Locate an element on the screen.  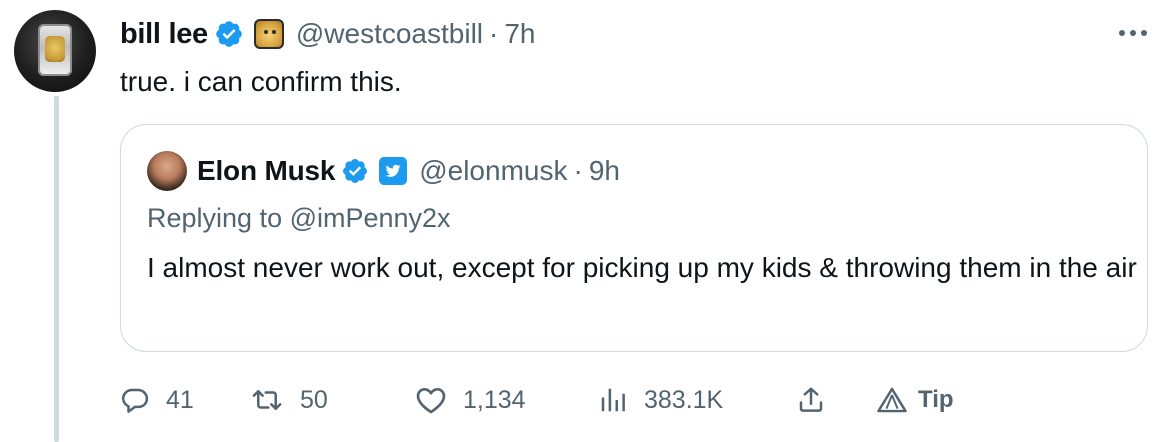
author-avatar is located at coordinates (55, 51).